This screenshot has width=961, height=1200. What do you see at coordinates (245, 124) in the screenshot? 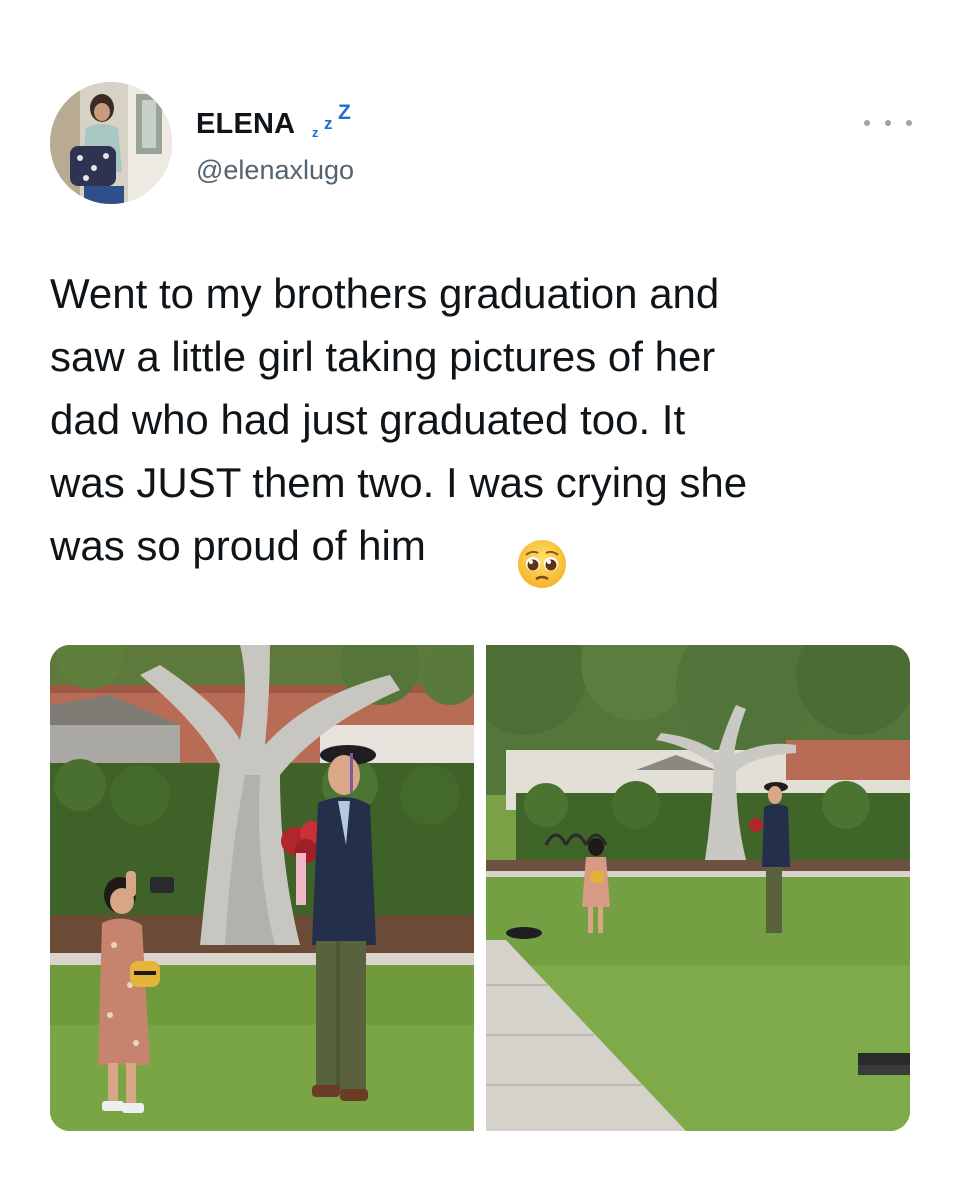
I see `display-name: ELENA` at bounding box center [245, 124].